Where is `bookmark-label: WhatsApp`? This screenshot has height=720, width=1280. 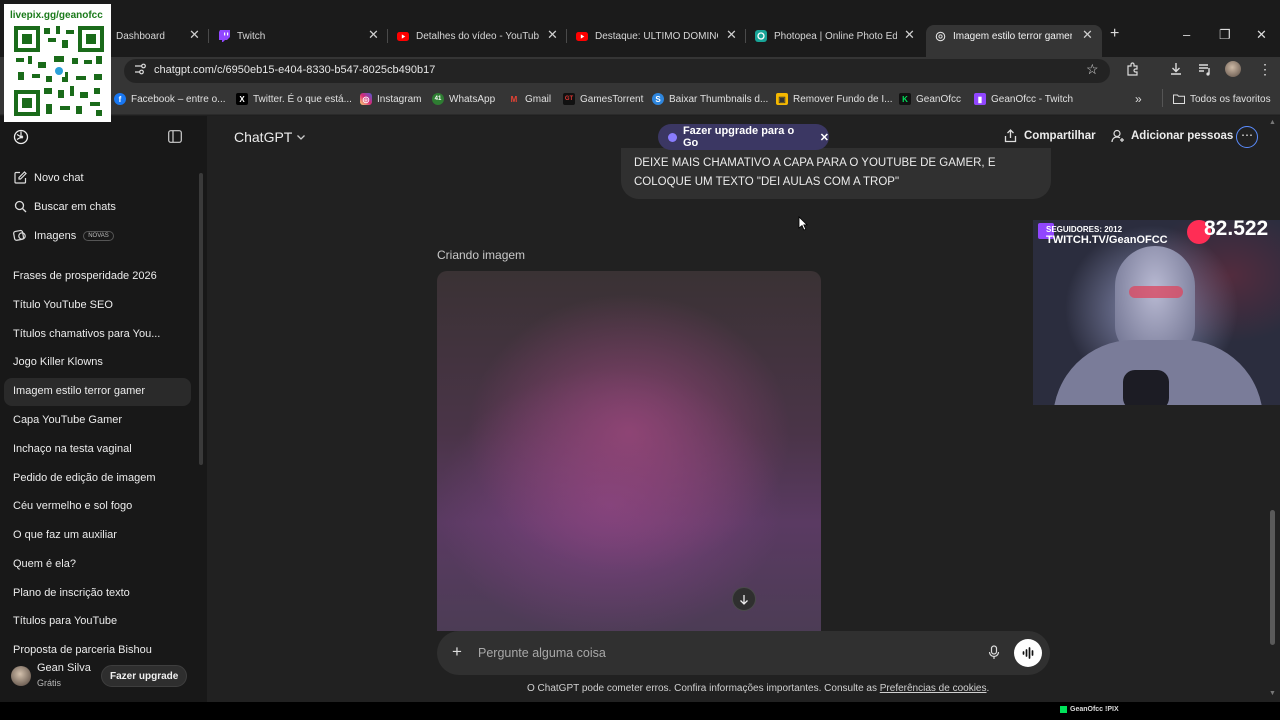
bookmark-label: WhatsApp is located at coordinates (472, 99).